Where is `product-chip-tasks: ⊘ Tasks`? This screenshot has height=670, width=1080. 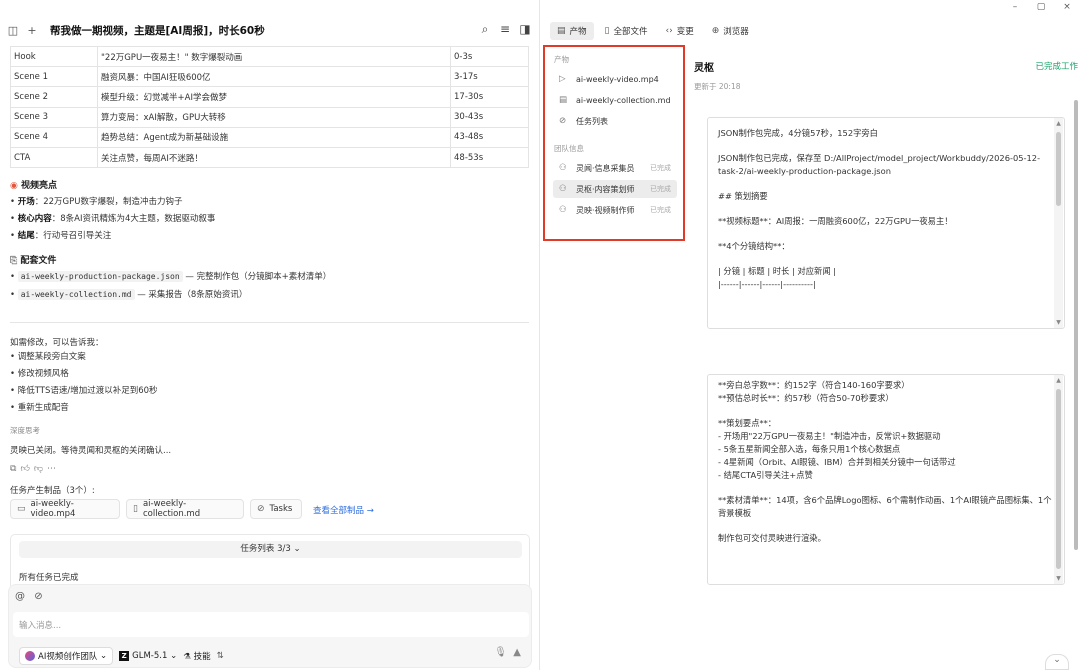
product-chip-tasks: ⊘ Tasks is located at coordinates (276, 509).